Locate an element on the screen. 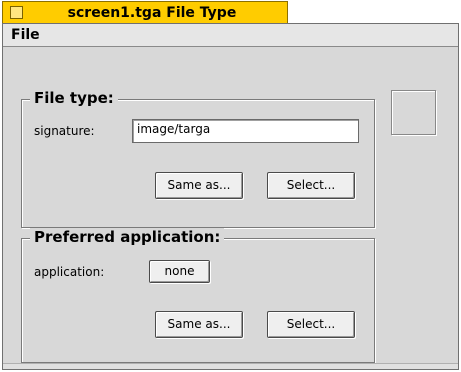 This screenshot has width=461, height=372. menu-bar: File is located at coordinates (230, 35).